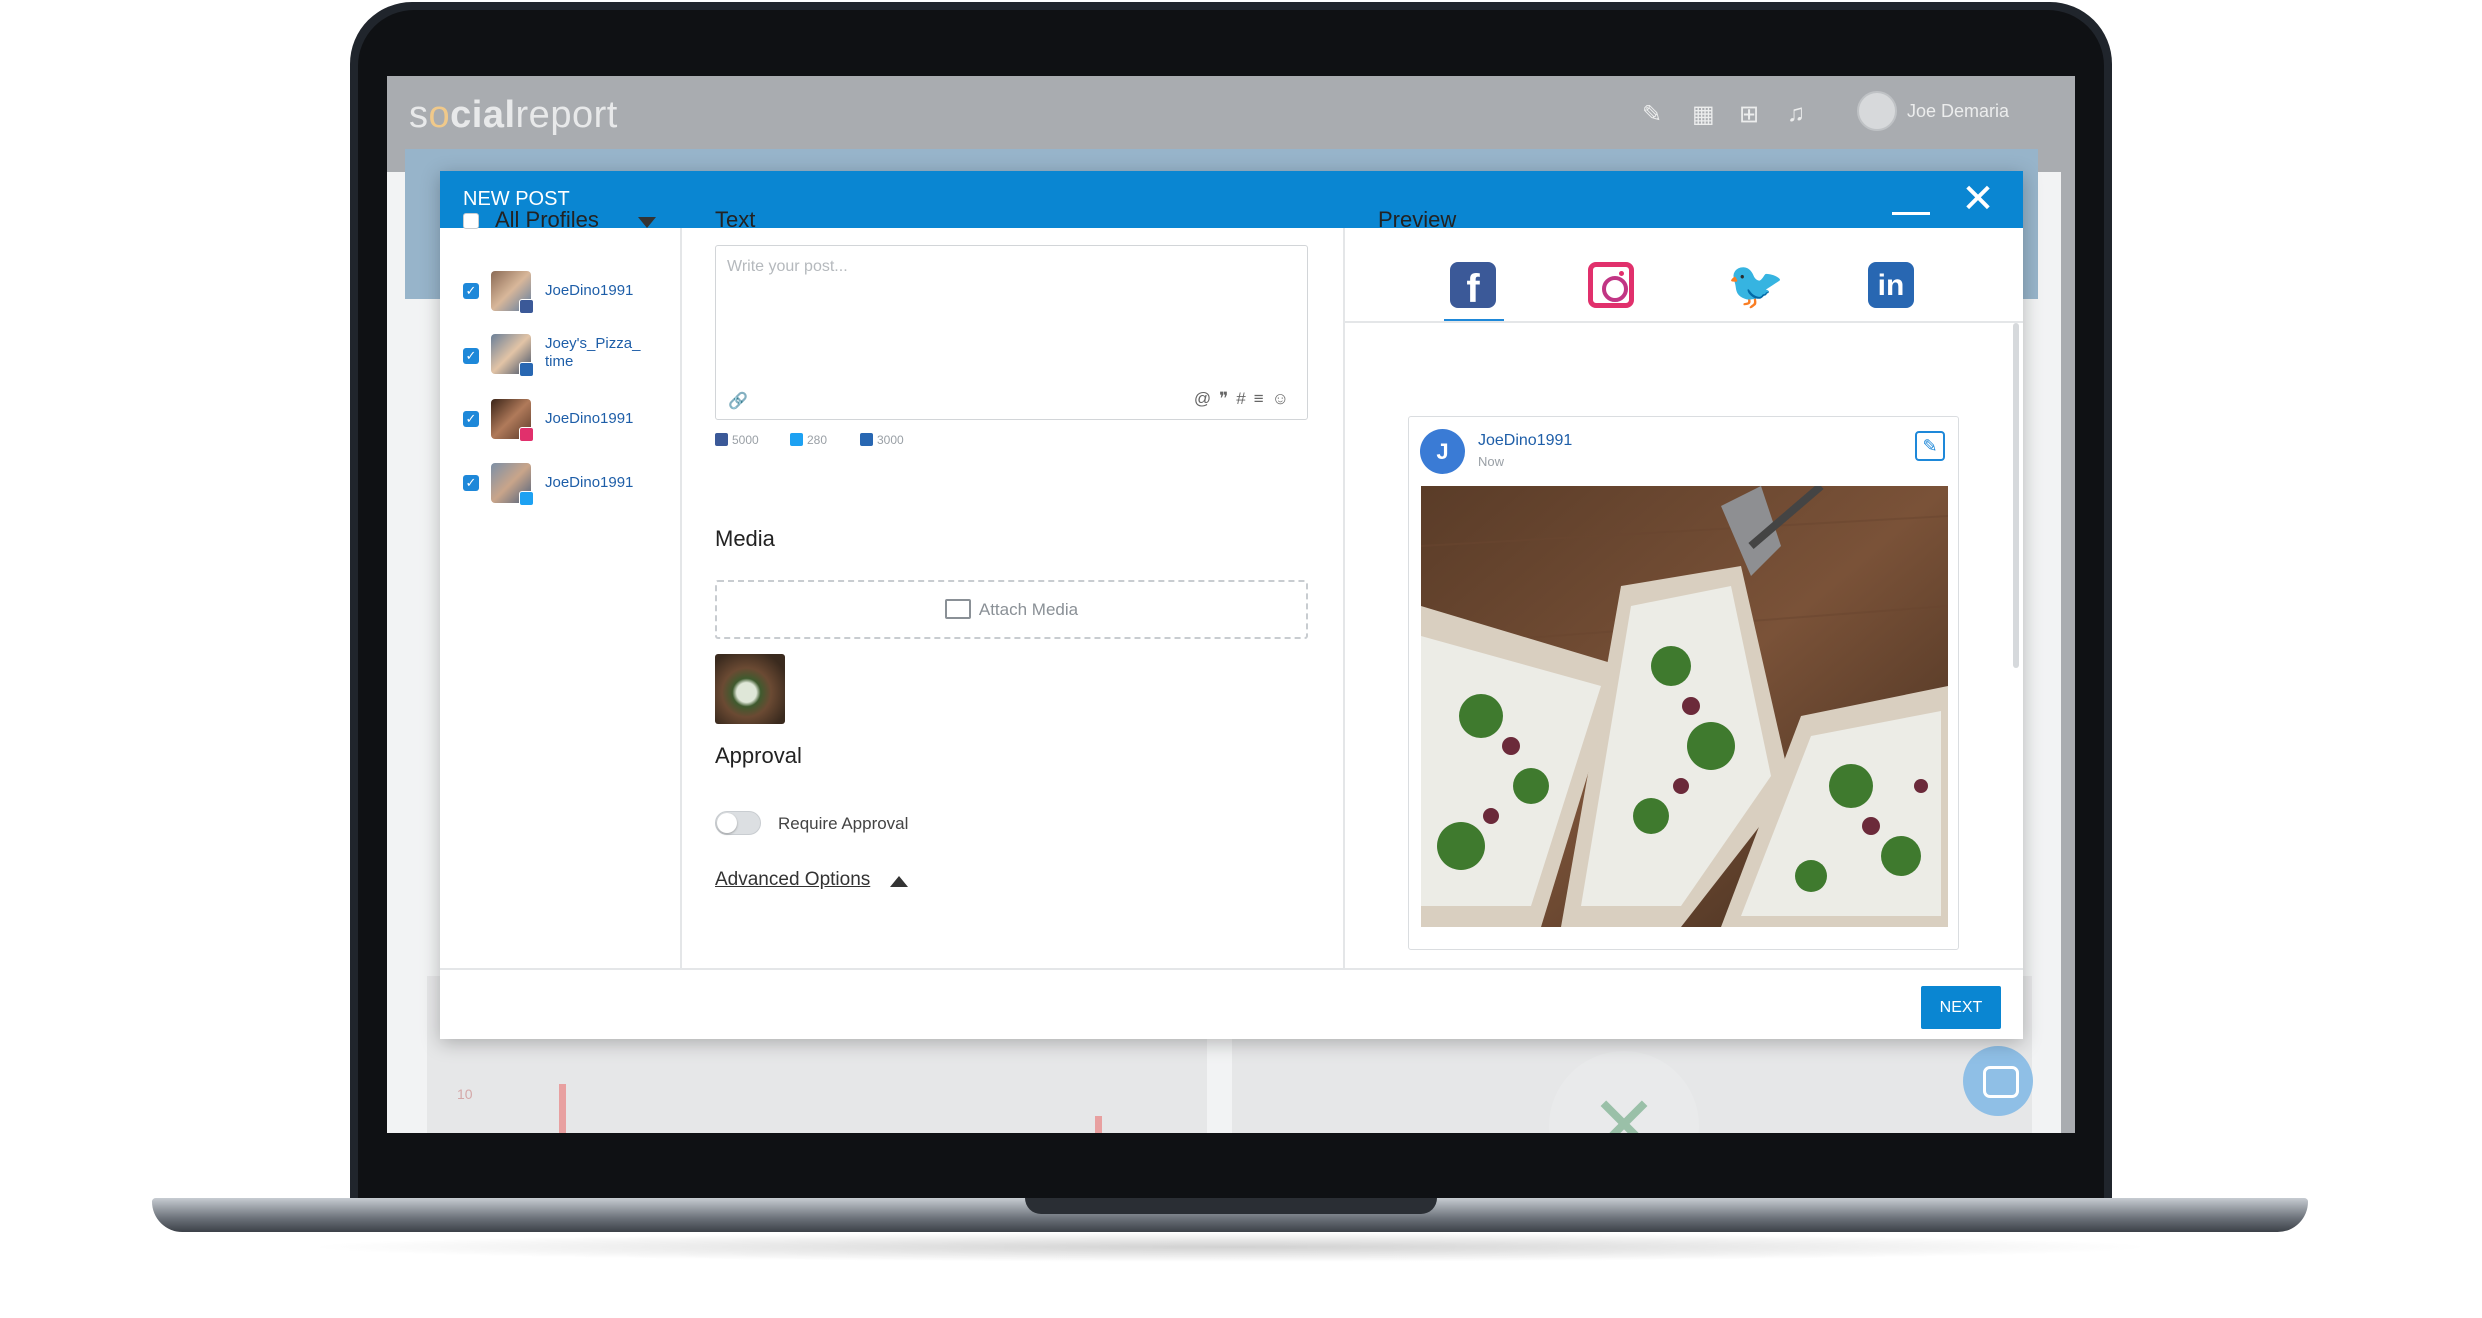 Image resolution: width=2482 pixels, height=1318 pixels. I want to click on bell-icon: ♫, so click(1796, 114).